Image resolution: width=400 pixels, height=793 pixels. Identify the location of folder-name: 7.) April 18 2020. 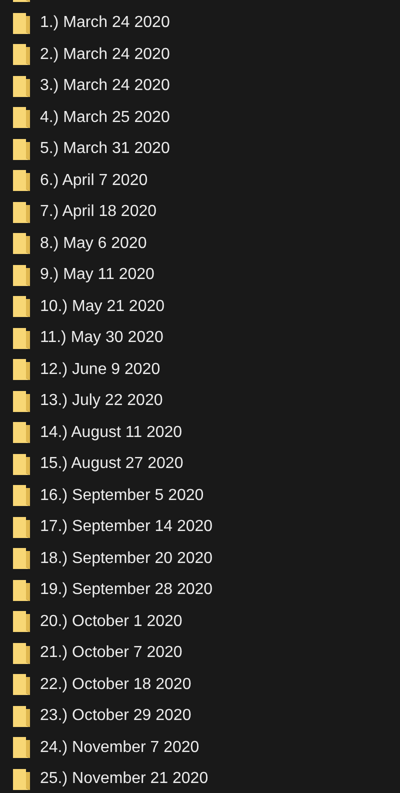
(98, 212).